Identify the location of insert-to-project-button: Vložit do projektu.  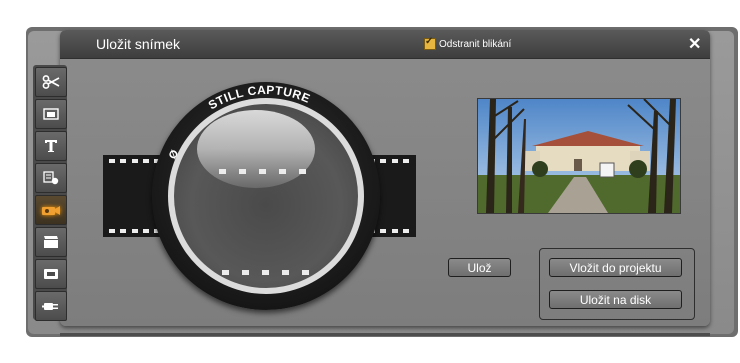
(615, 267).